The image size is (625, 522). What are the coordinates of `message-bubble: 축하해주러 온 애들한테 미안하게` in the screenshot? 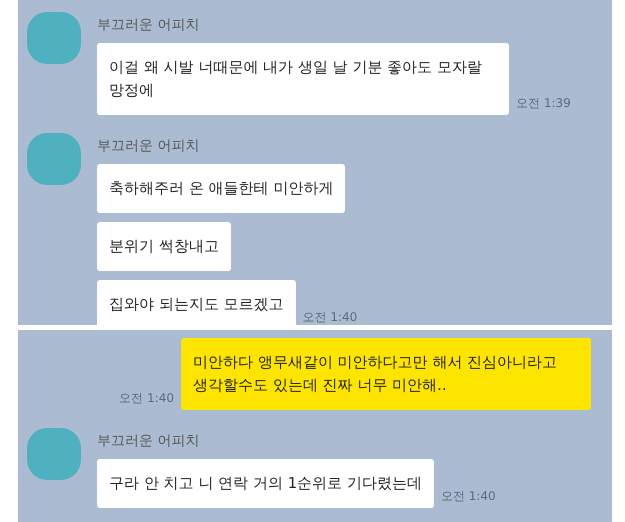 It's located at (221, 188).